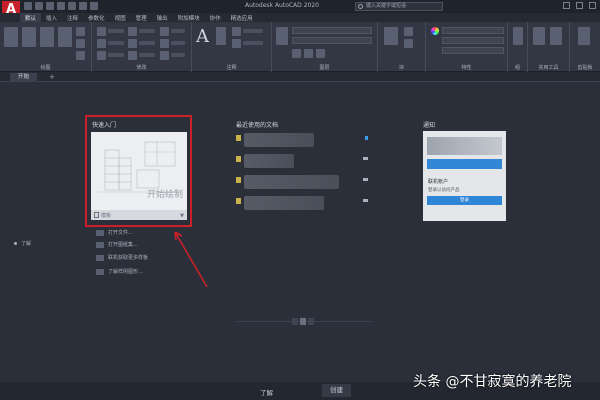 This screenshot has height=400, width=600. Describe the element at coordinates (51, 17) in the screenshot. I see `tab-insert: 插入` at that location.